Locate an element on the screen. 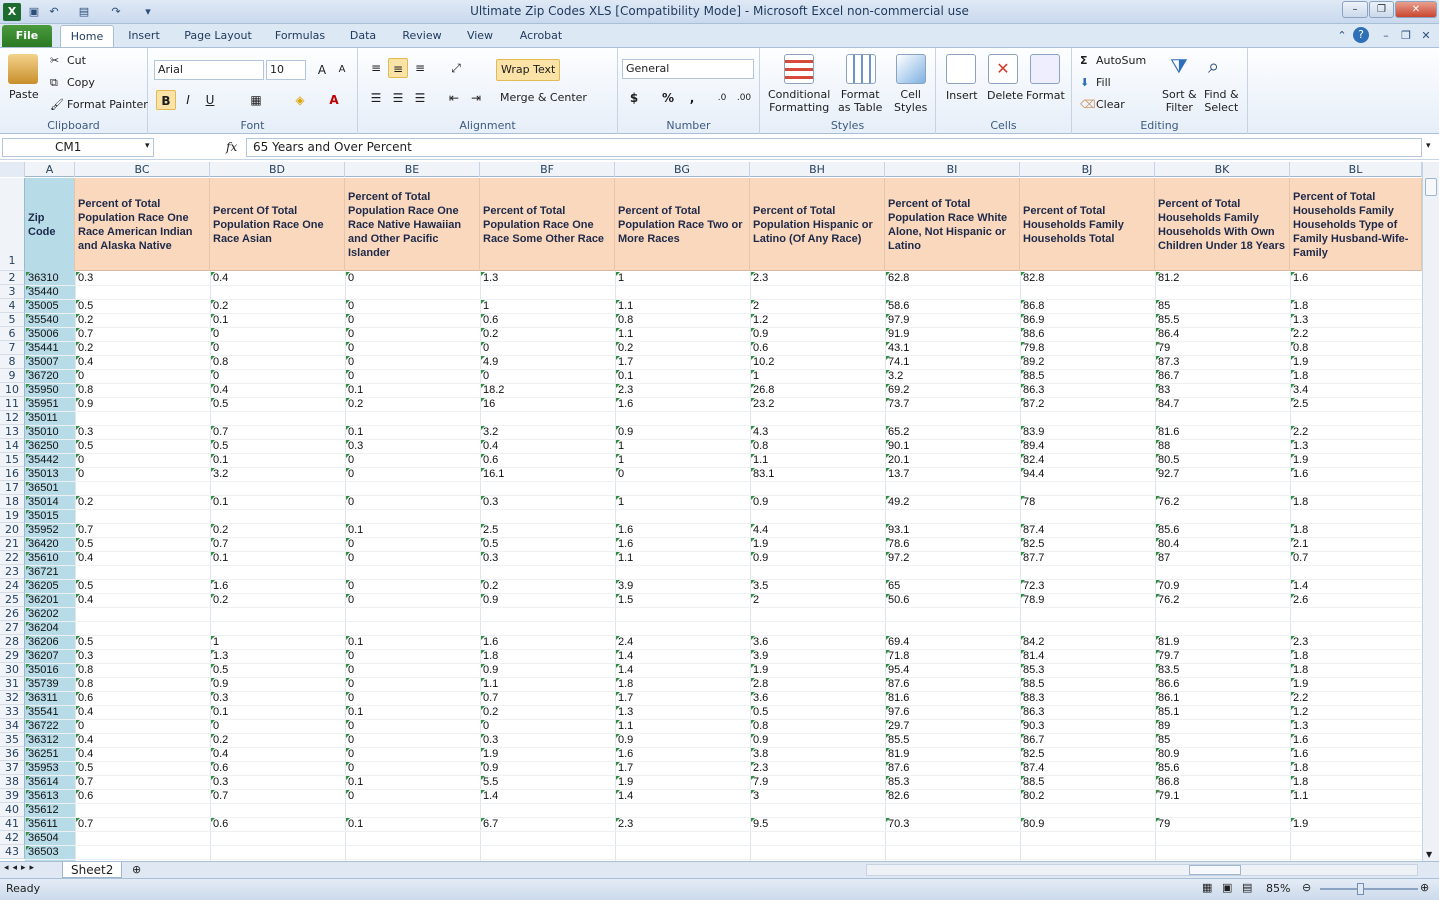 The image size is (1439, 900). zip-cell: 35010 is located at coordinates (50, 432).